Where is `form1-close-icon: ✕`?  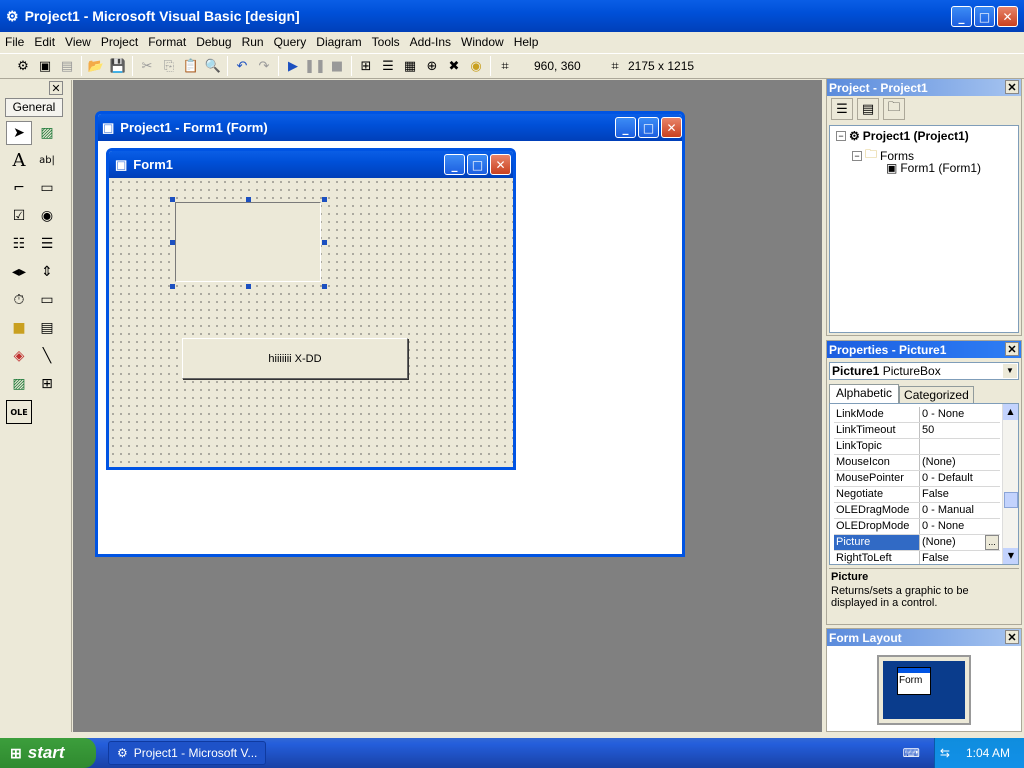
form1-close-icon: ✕ is located at coordinates (500, 164).